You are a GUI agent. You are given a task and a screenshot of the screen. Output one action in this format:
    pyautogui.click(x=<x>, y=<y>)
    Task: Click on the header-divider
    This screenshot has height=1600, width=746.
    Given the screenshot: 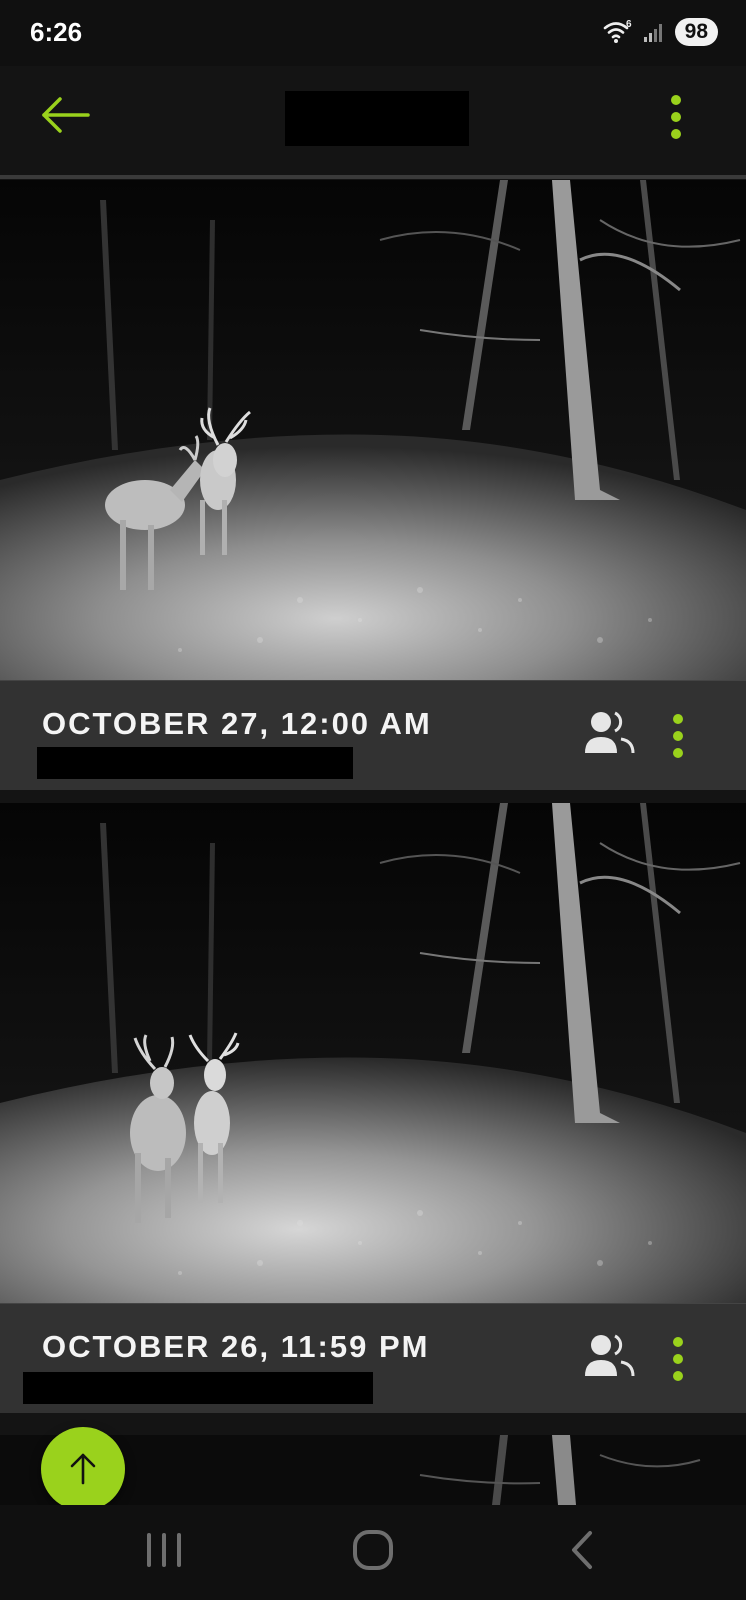 What is the action you would take?
    pyautogui.click(x=373, y=177)
    